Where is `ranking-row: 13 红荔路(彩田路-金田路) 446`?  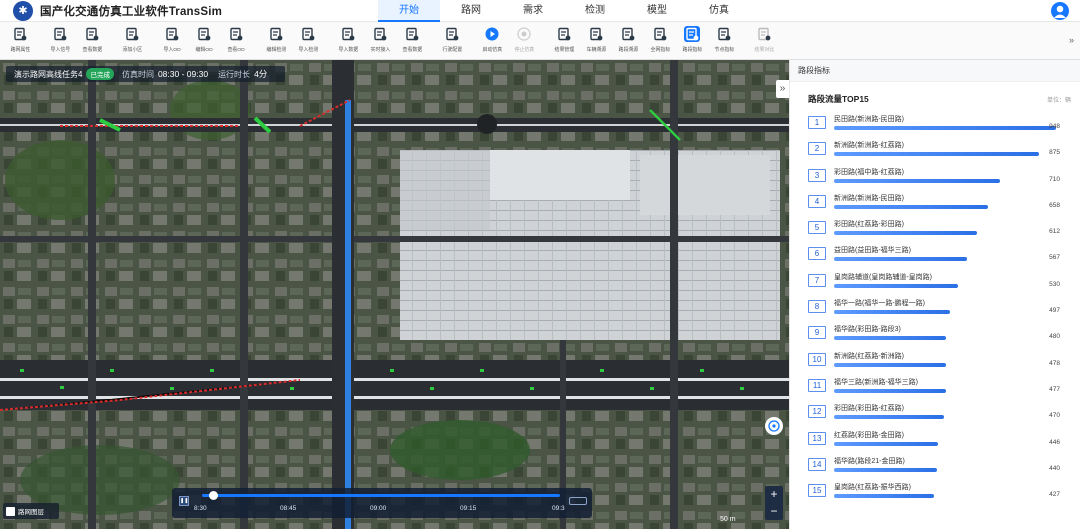
ranking-row: 13 红荔路(彩田路-金田路) 446 is located at coordinates (940, 443).